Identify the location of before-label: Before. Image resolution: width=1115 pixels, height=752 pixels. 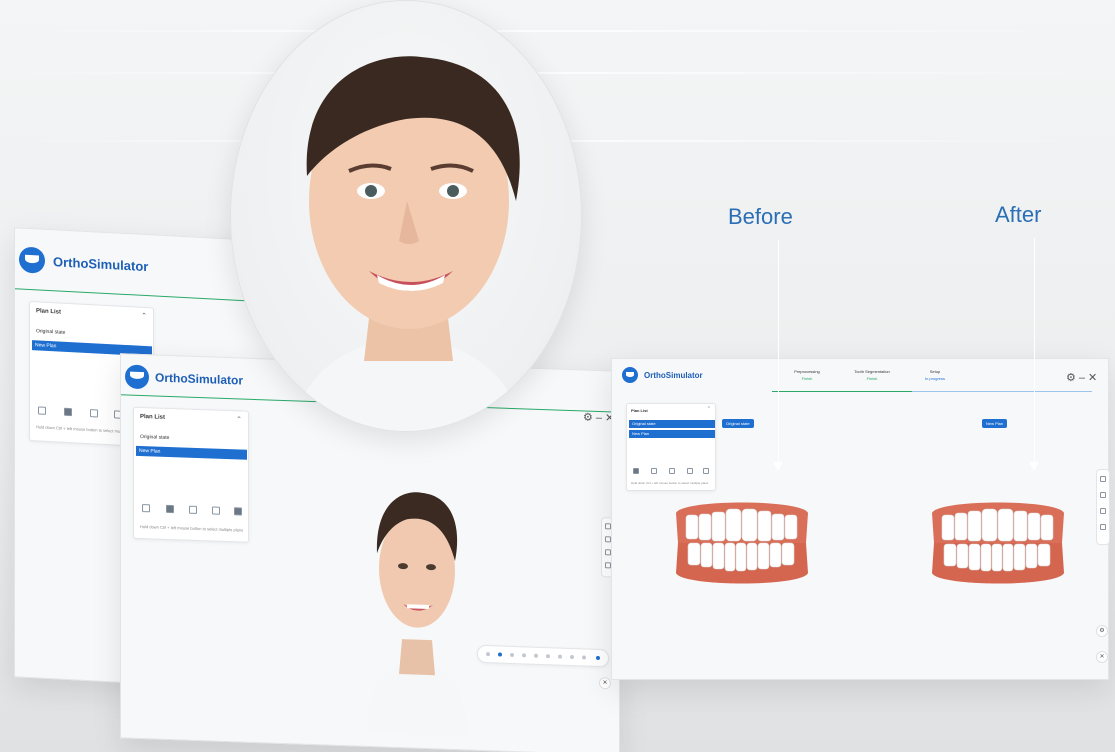
(760, 216).